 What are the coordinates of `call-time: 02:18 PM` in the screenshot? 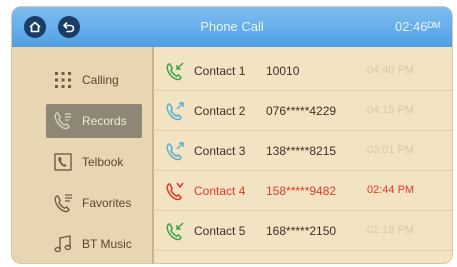 It's located at (391, 230).